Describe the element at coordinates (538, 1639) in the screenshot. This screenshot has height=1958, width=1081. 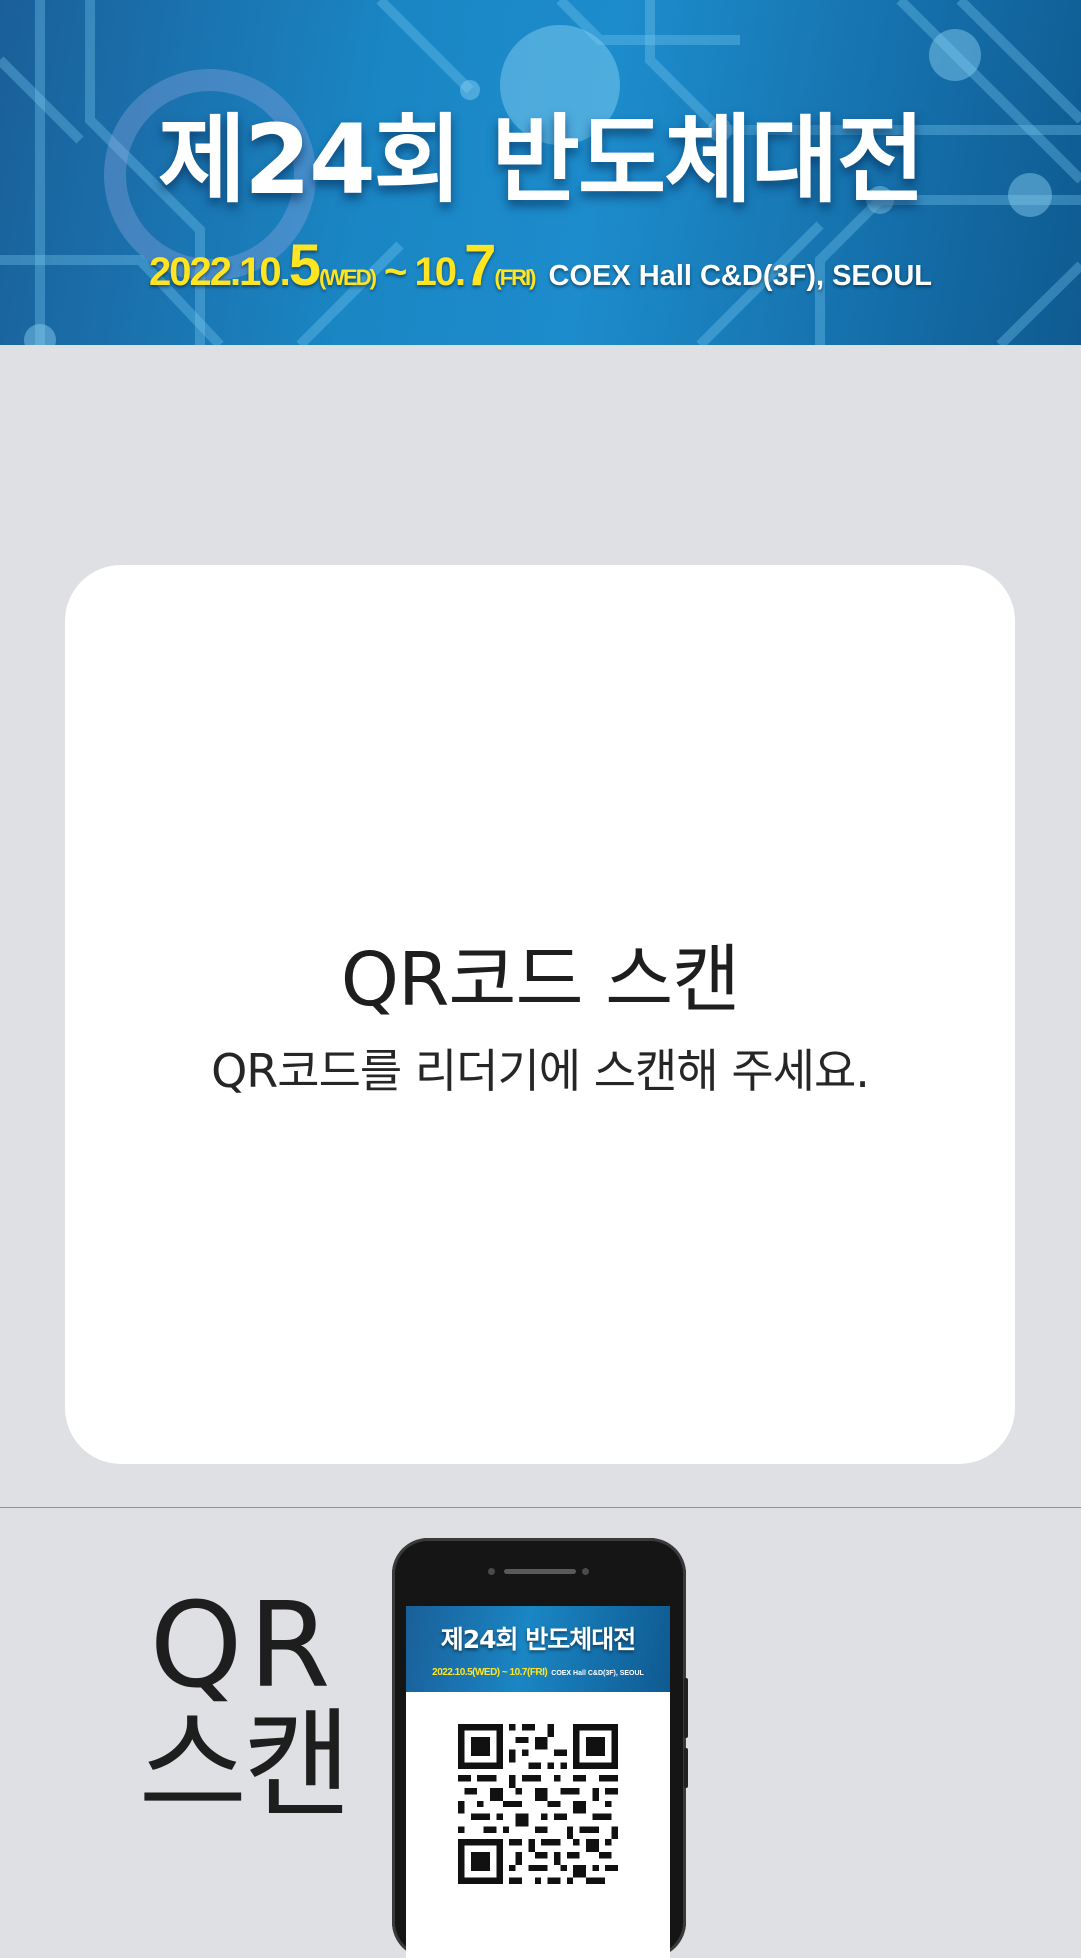
I see `phone-banner-title: 제24회 반도체대전` at that location.